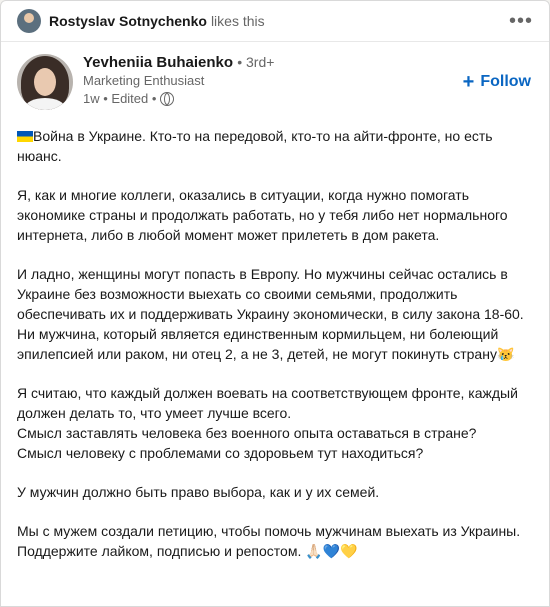  What do you see at coordinates (128, 21) in the screenshot?
I see `actor-name: Rostyslav Sotnychenko` at bounding box center [128, 21].